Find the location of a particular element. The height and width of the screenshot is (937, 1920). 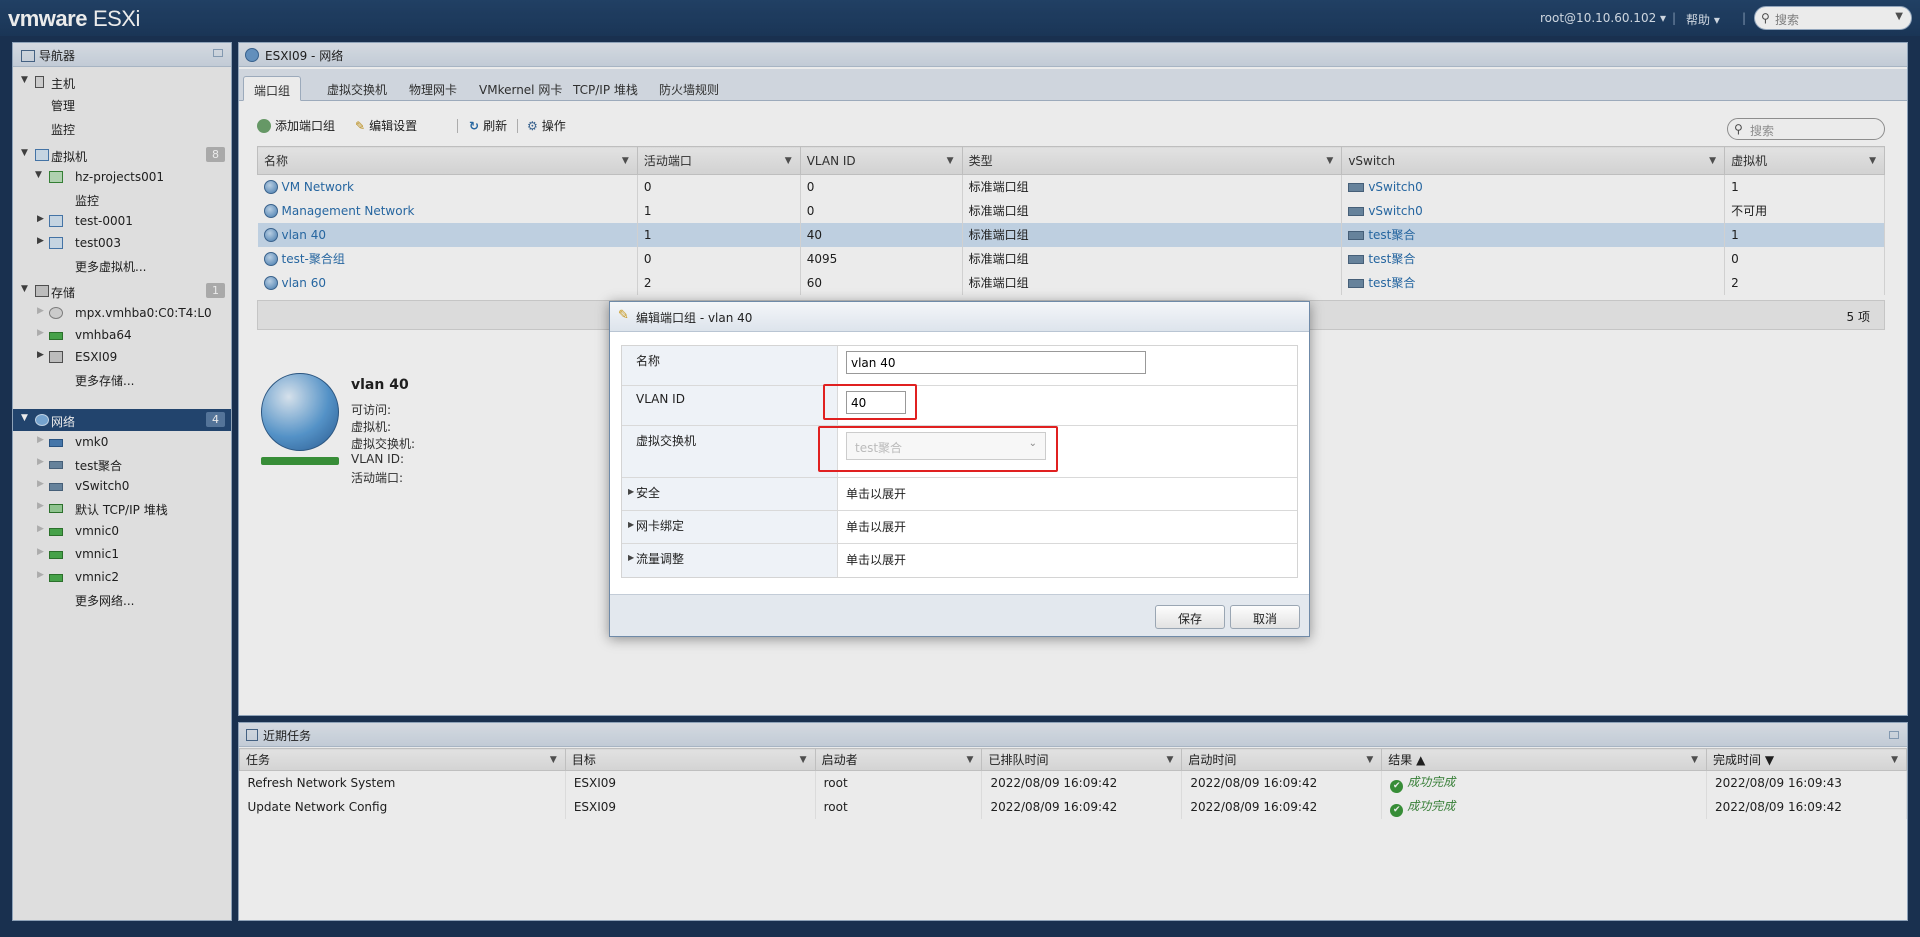

traffic-shaping-expand-text: 单击以展开 is located at coordinates (876, 559).